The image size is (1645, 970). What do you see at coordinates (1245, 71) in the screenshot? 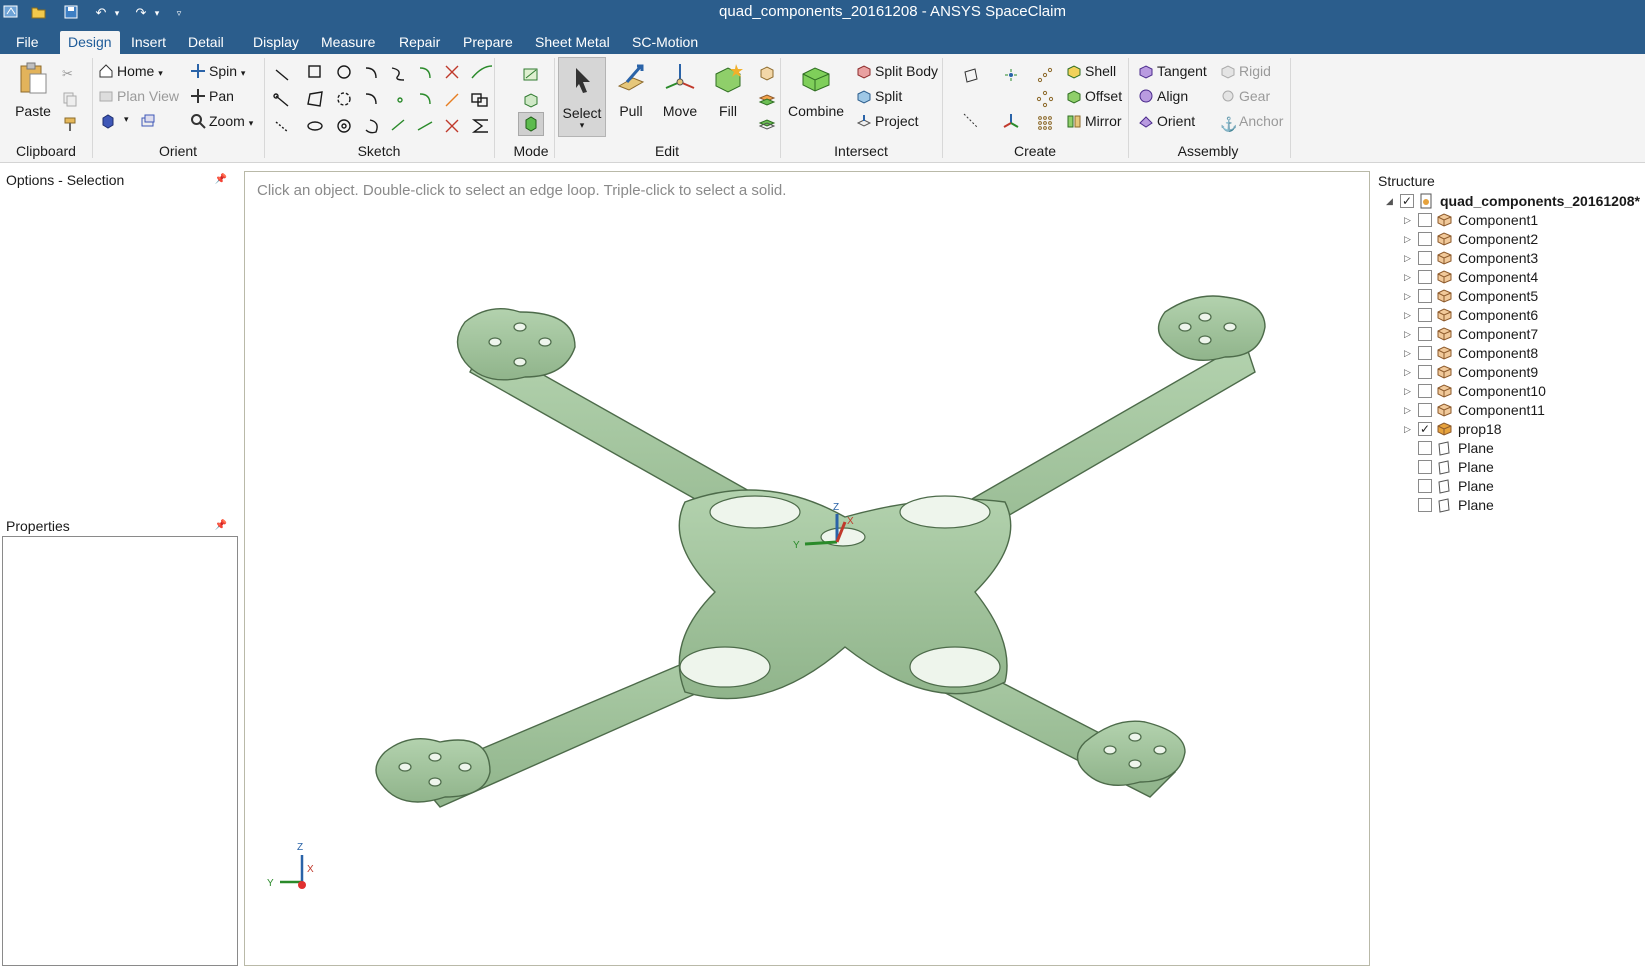
I see `rigid-button: Rigid` at bounding box center [1245, 71].